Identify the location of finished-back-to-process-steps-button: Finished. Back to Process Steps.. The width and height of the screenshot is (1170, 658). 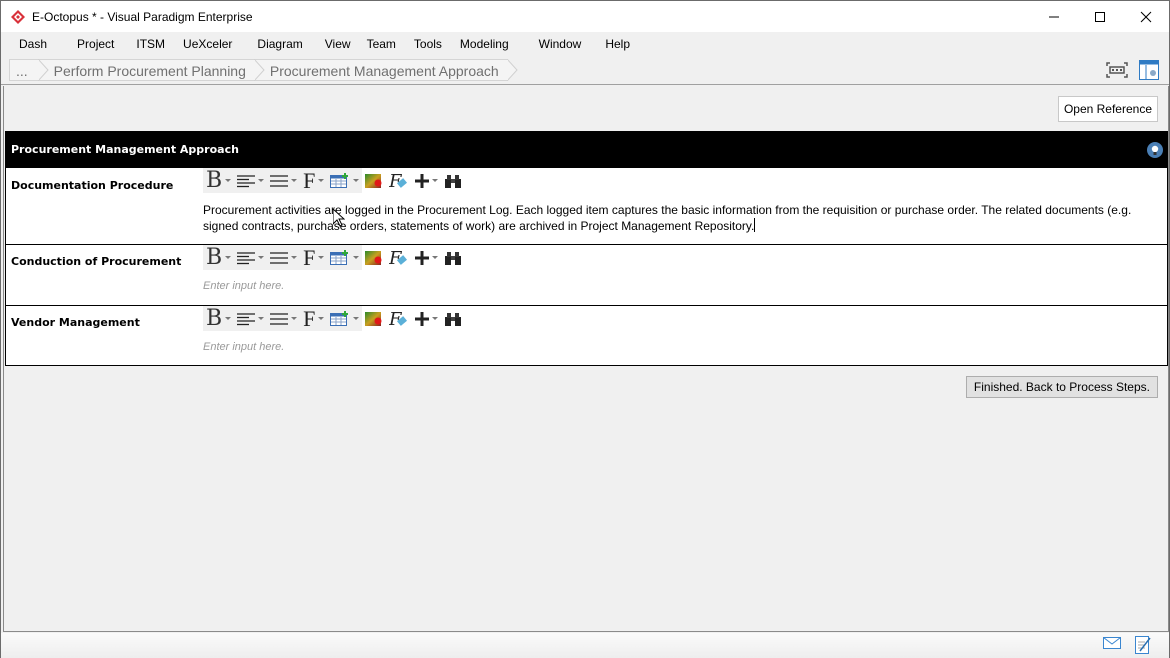
(1061, 387).